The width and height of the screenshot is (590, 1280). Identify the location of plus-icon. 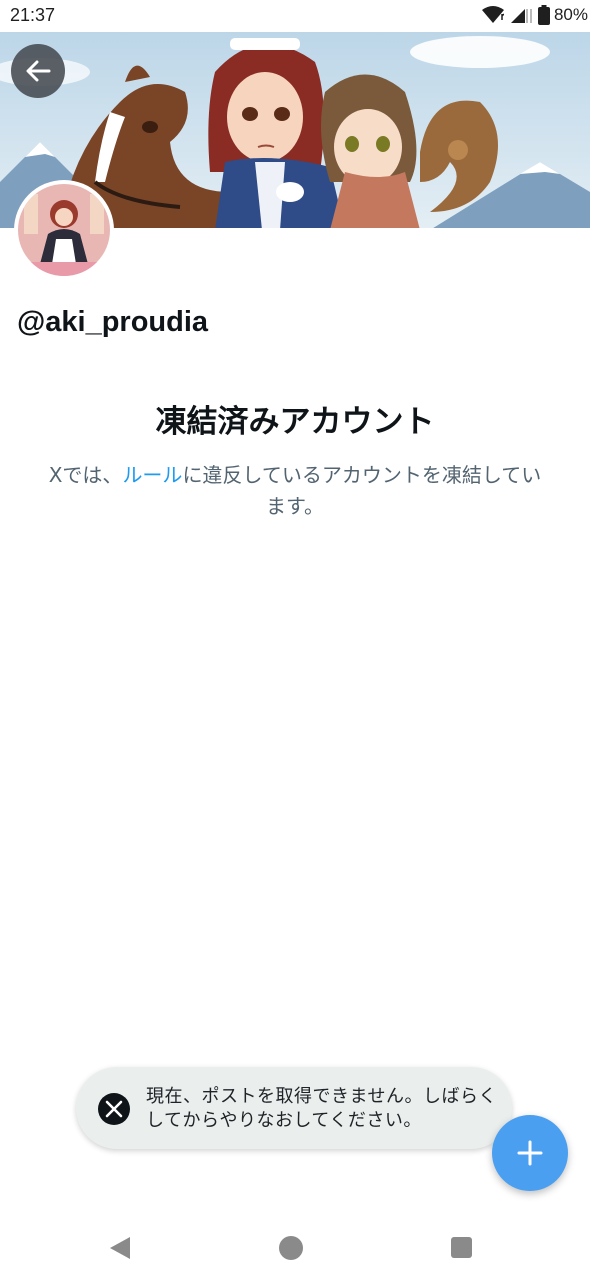
(530, 1153).